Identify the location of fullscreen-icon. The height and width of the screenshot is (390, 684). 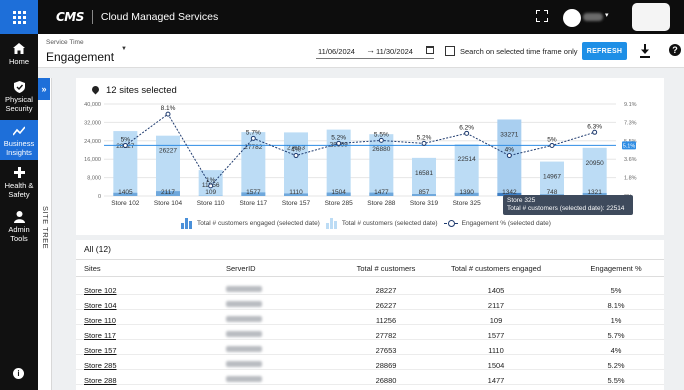
(542, 16).